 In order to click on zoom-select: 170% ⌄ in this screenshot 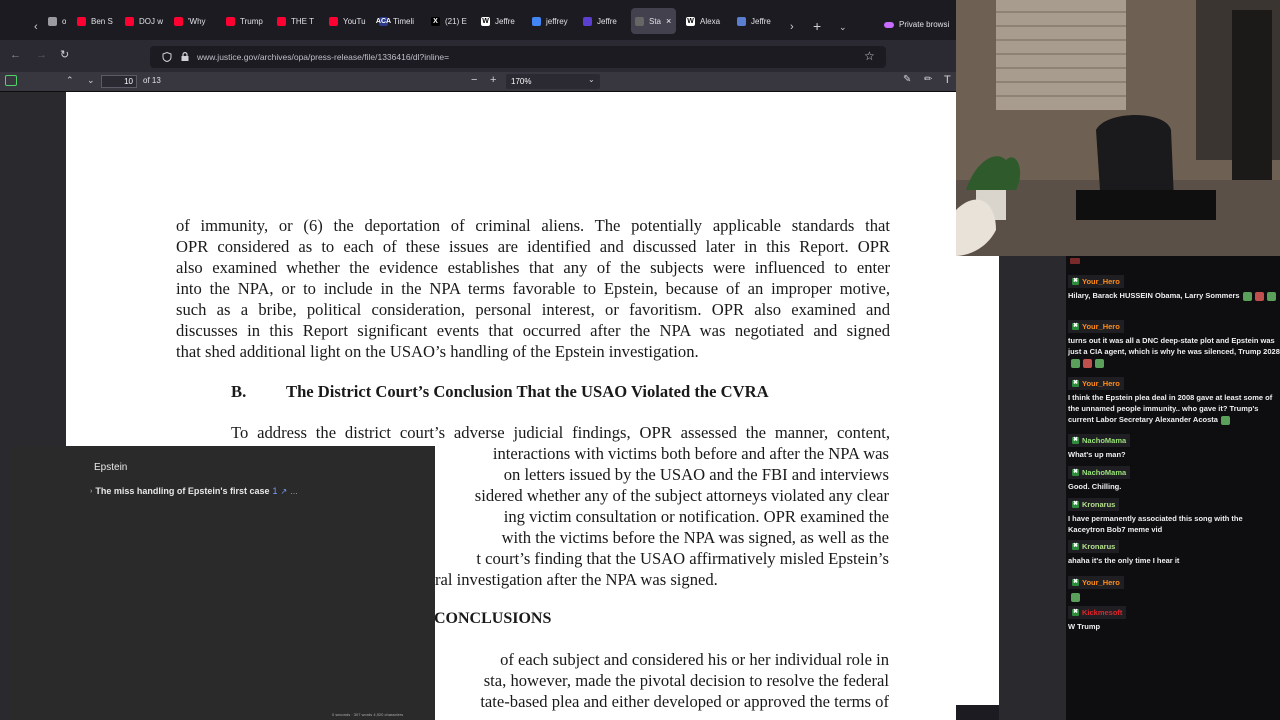, I will do `click(553, 81)`.